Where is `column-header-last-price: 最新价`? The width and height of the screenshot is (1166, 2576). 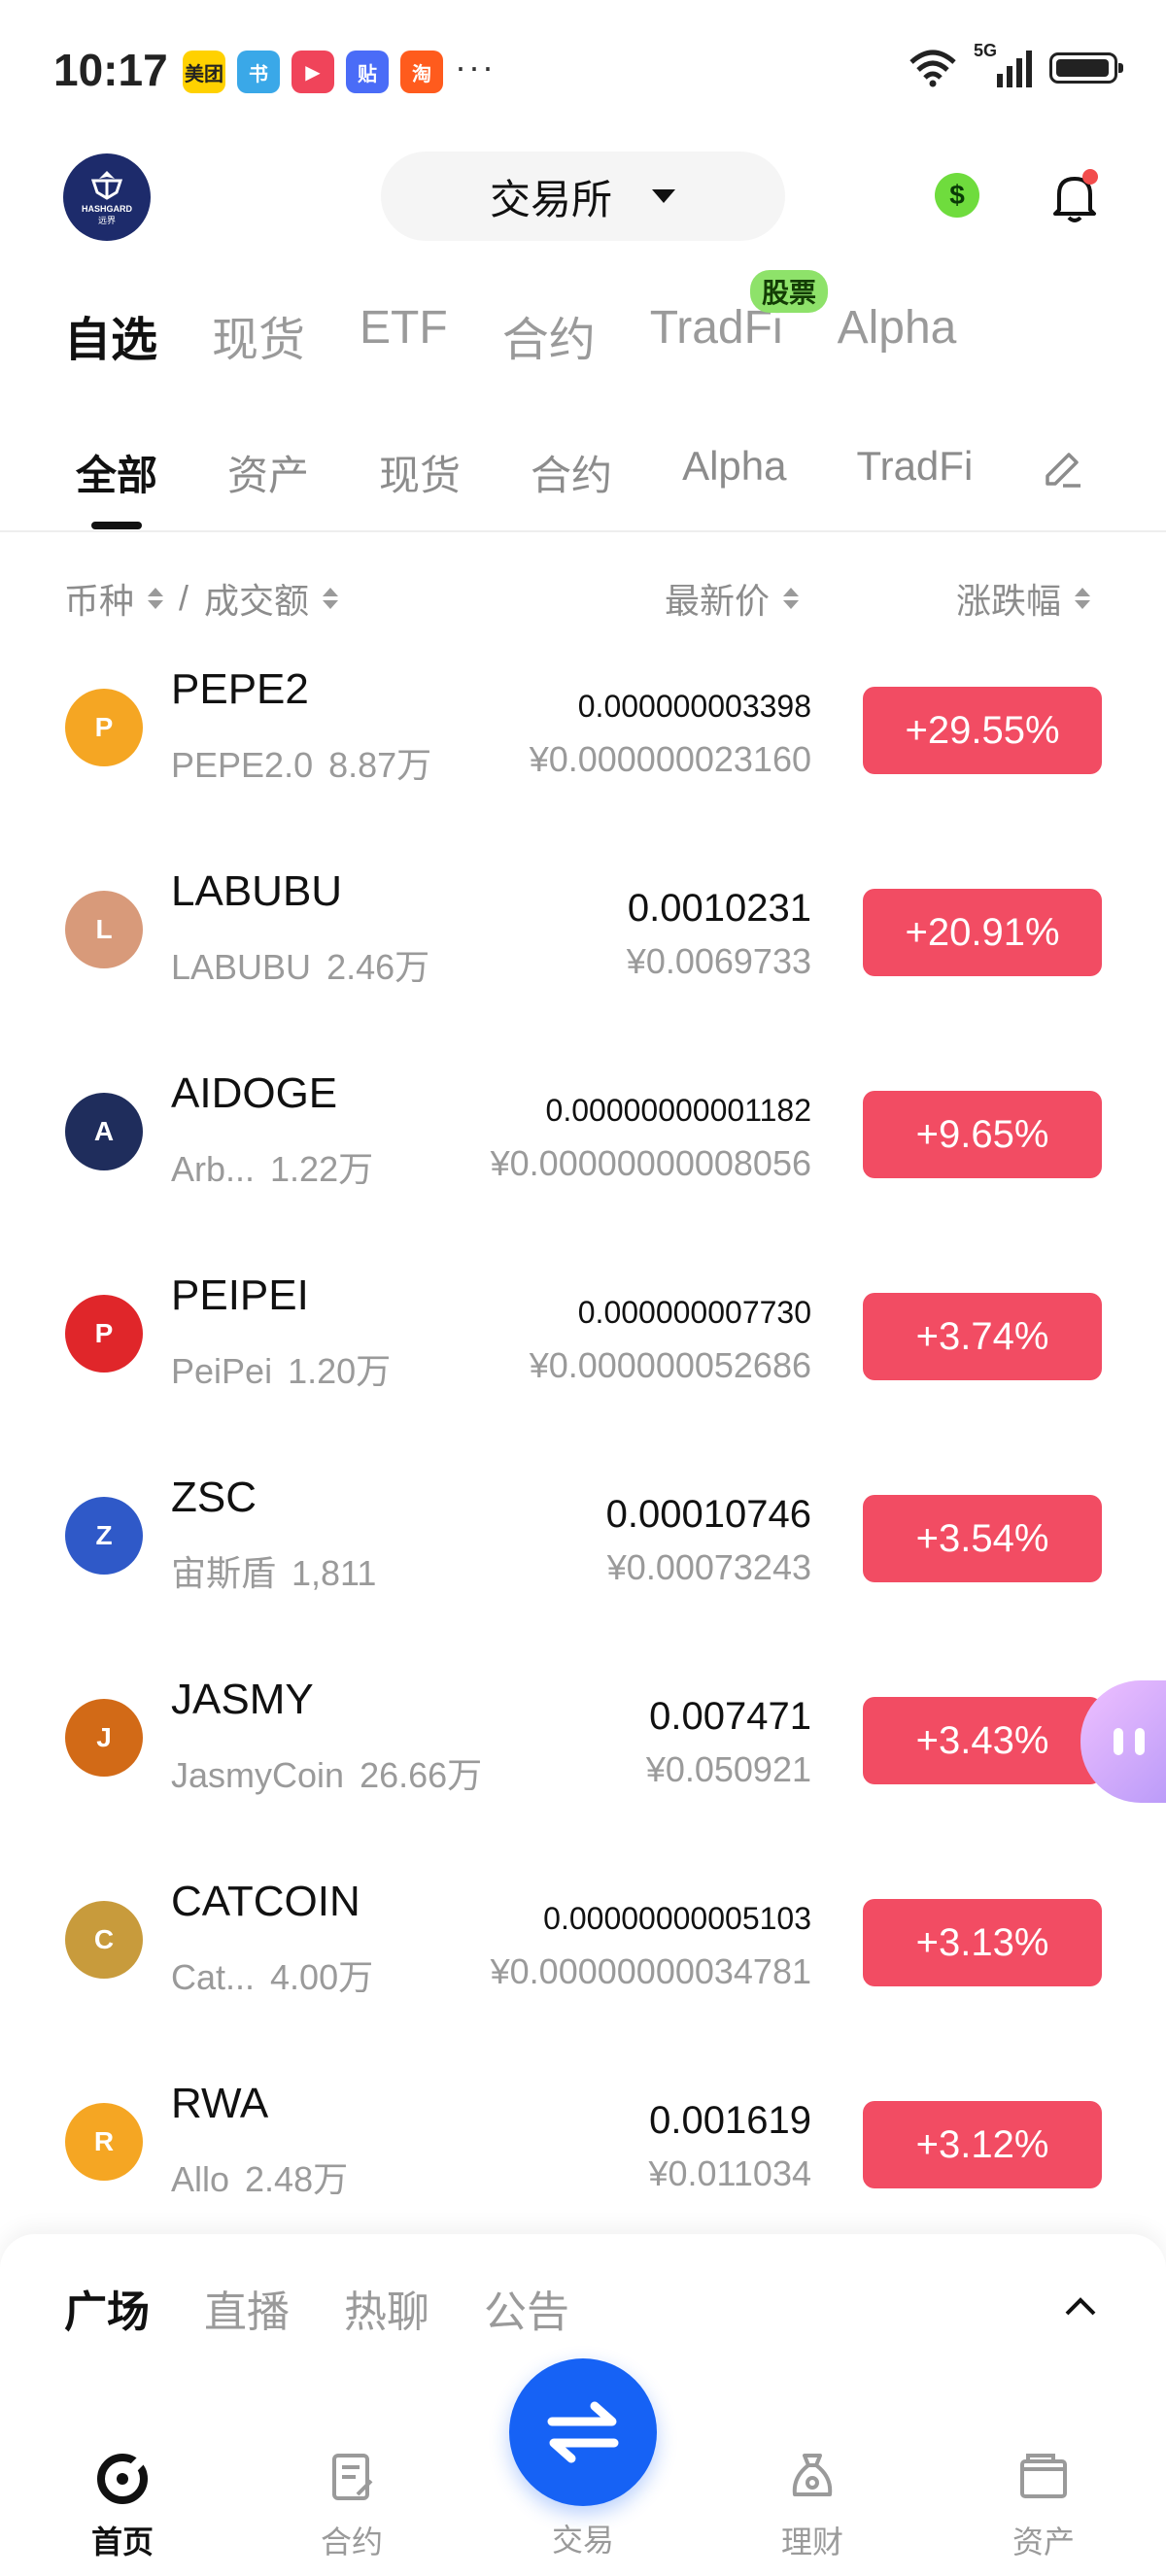
column-header-last-price: 最新价 is located at coordinates (732, 598).